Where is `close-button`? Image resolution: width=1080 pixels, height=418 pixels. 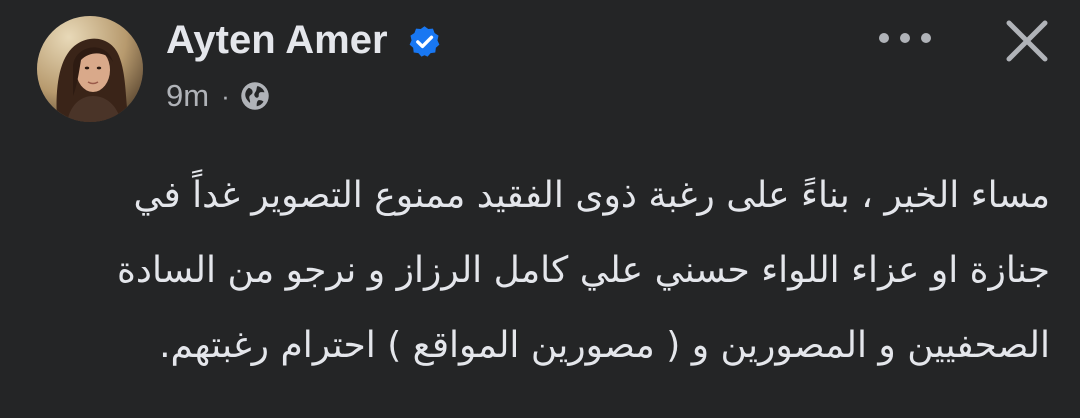
close-button is located at coordinates (1027, 41).